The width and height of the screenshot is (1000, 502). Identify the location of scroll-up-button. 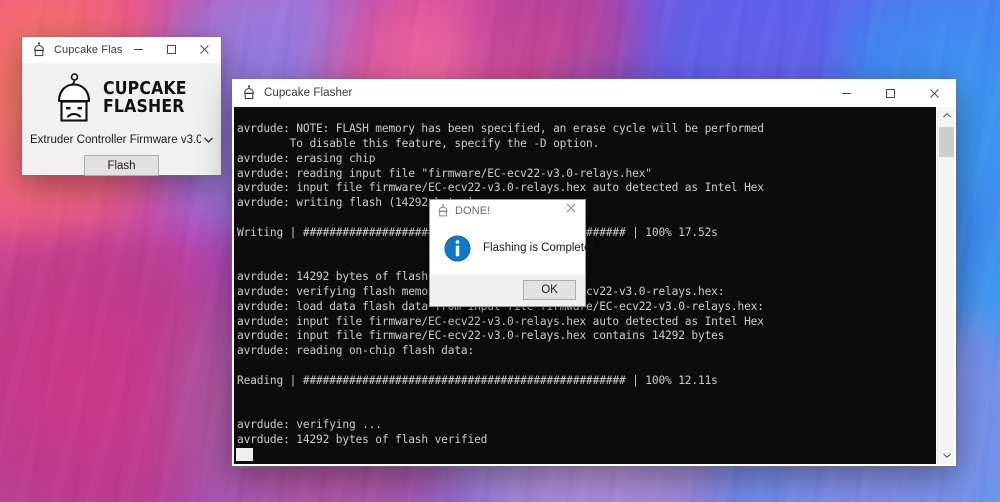
(946, 115).